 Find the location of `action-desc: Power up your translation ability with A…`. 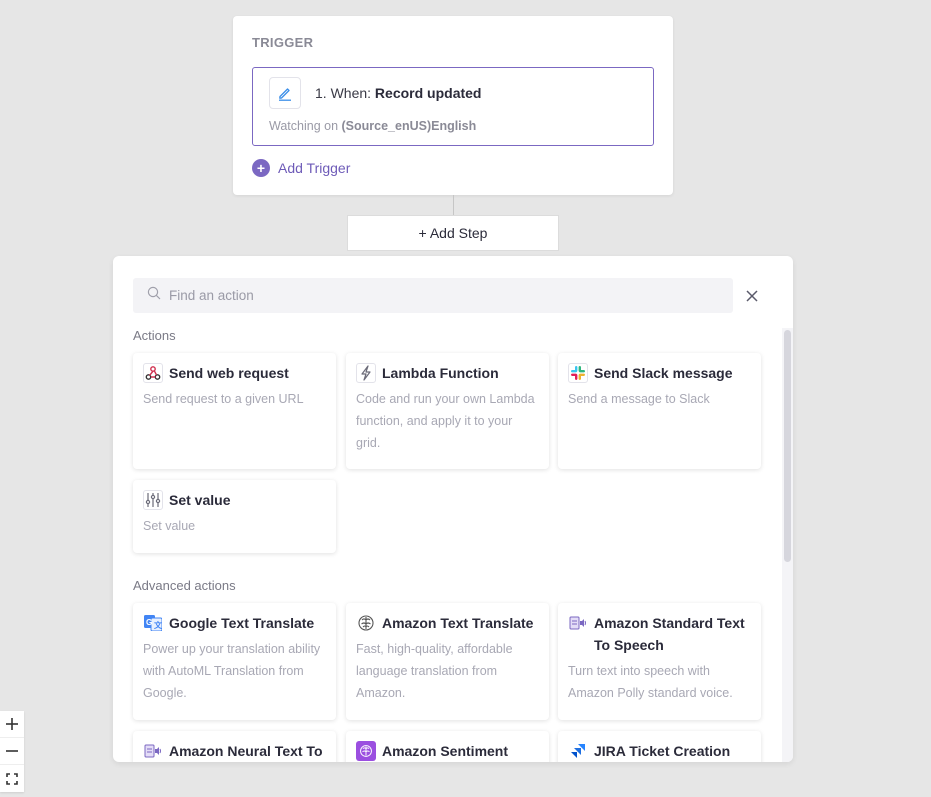

action-desc: Power up your translation ability with A… is located at coordinates (232, 671).